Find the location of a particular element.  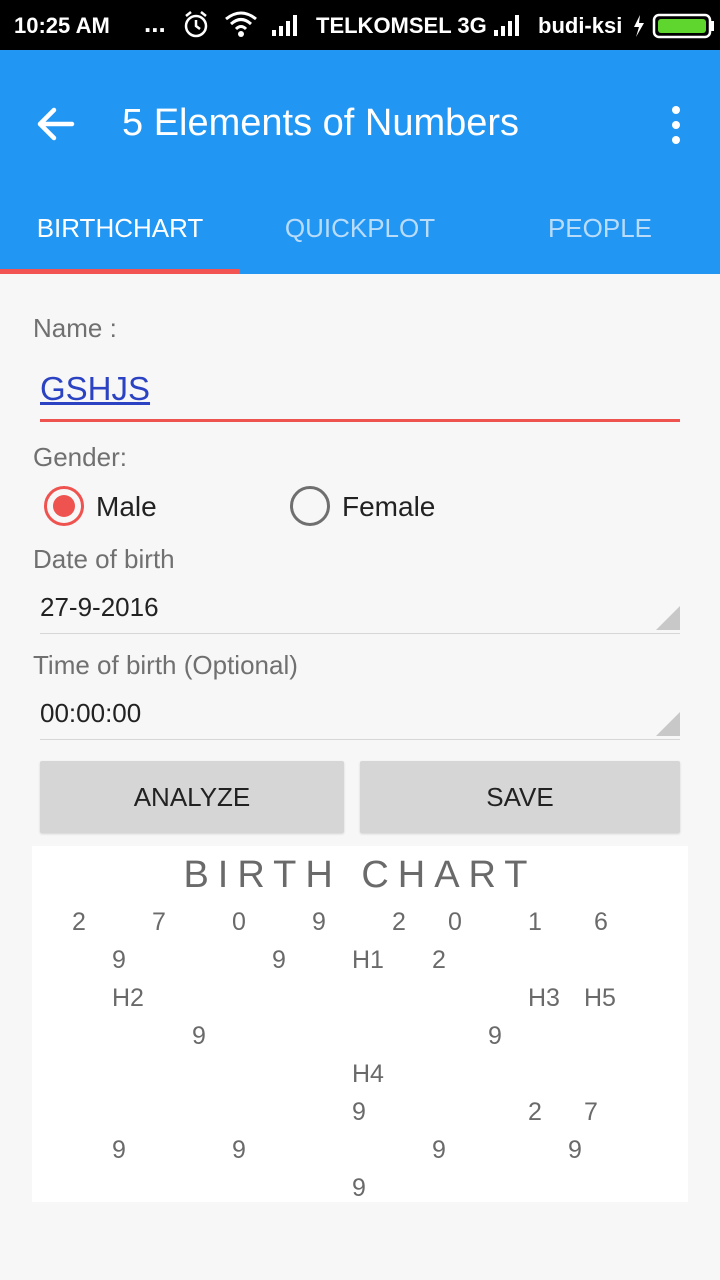

alarm-icon is located at coordinates (196, 24).